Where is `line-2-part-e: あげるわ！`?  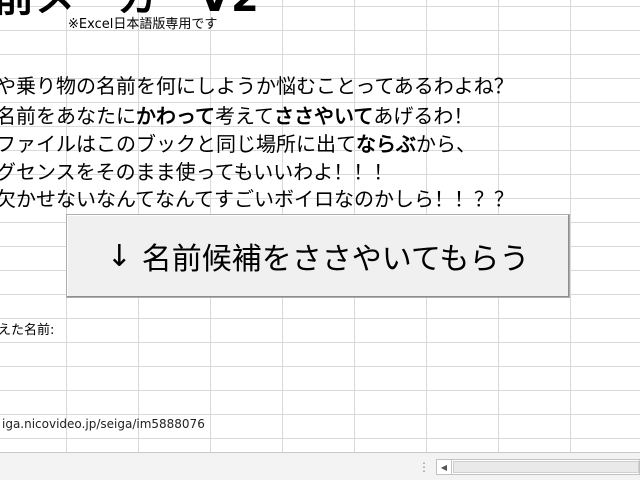
line-2-part-e: あげるわ！ is located at coordinates (423, 116).